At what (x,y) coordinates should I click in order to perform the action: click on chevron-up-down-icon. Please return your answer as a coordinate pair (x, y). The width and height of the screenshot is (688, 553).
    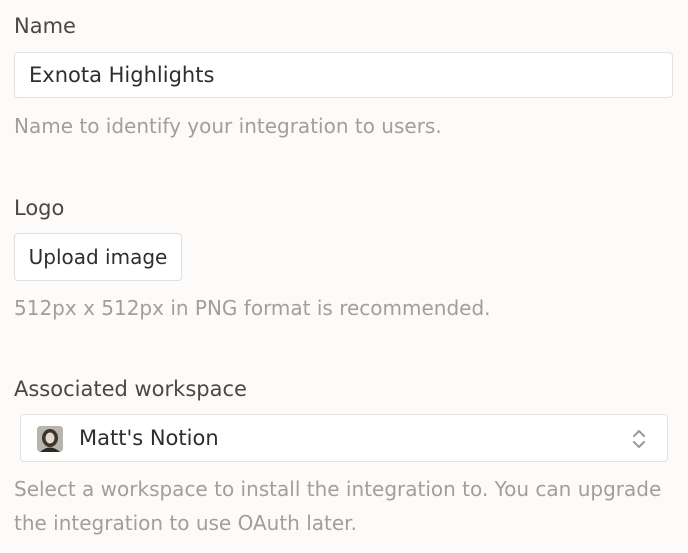
    Looking at the image, I should click on (639, 439).